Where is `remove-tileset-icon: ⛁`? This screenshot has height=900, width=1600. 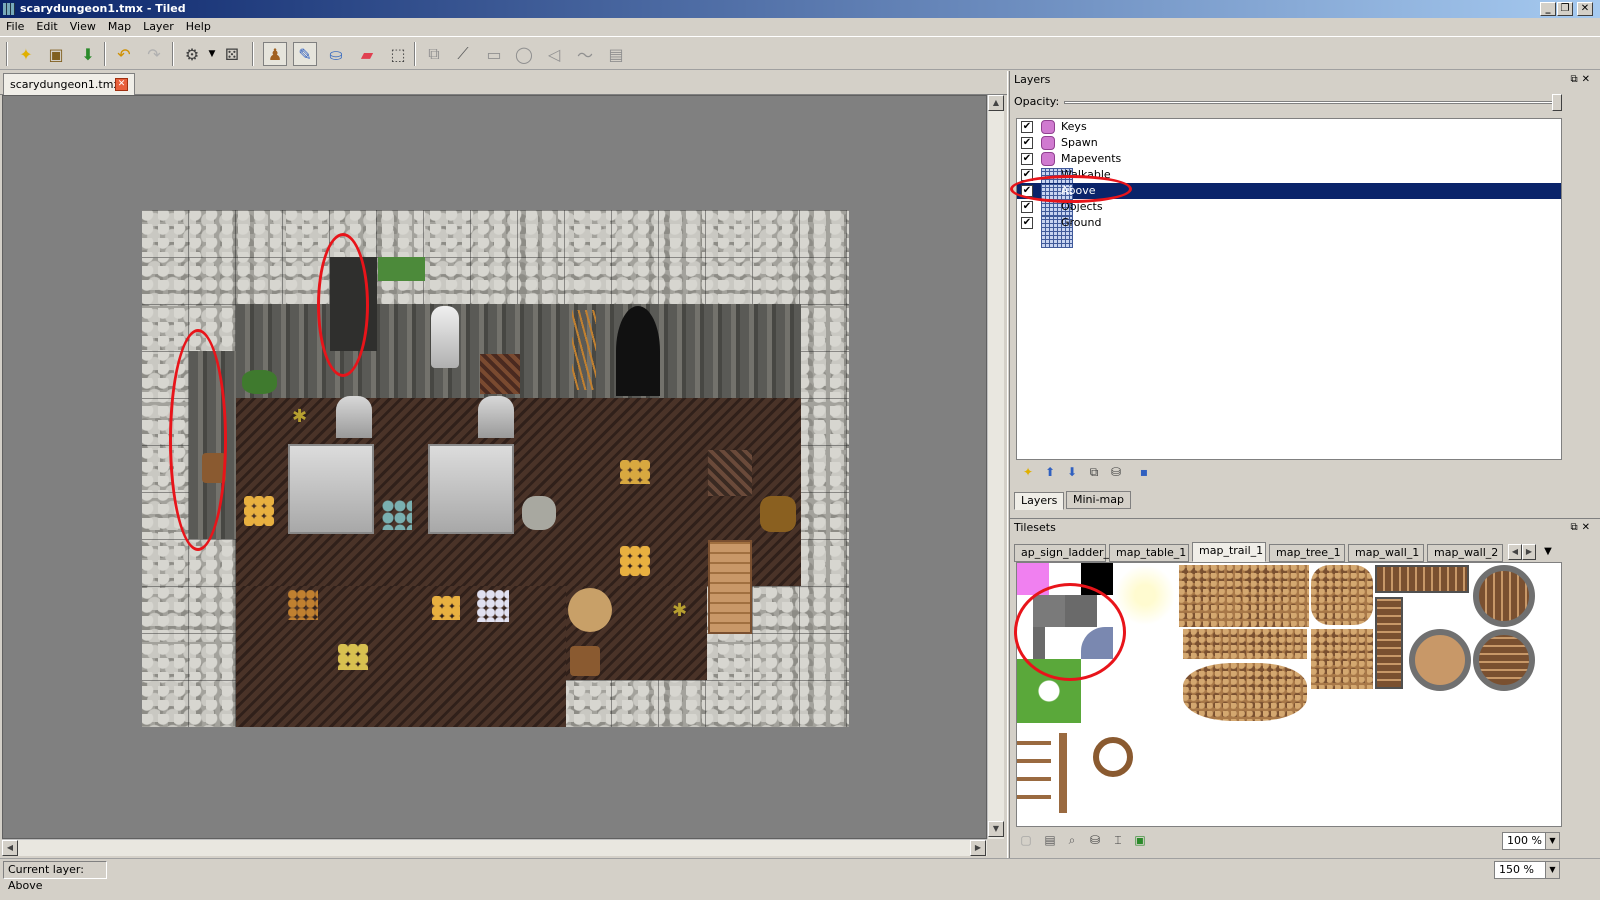 remove-tileset-icon: ⛁ is located at coordinates (1095, 840).